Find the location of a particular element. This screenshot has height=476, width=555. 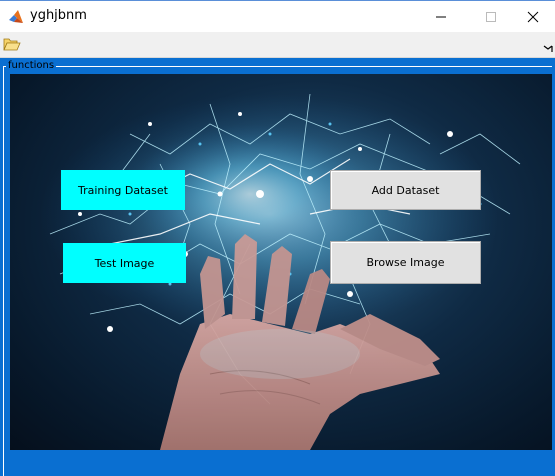

panel-title: functions is located at coordinates (31, 66).